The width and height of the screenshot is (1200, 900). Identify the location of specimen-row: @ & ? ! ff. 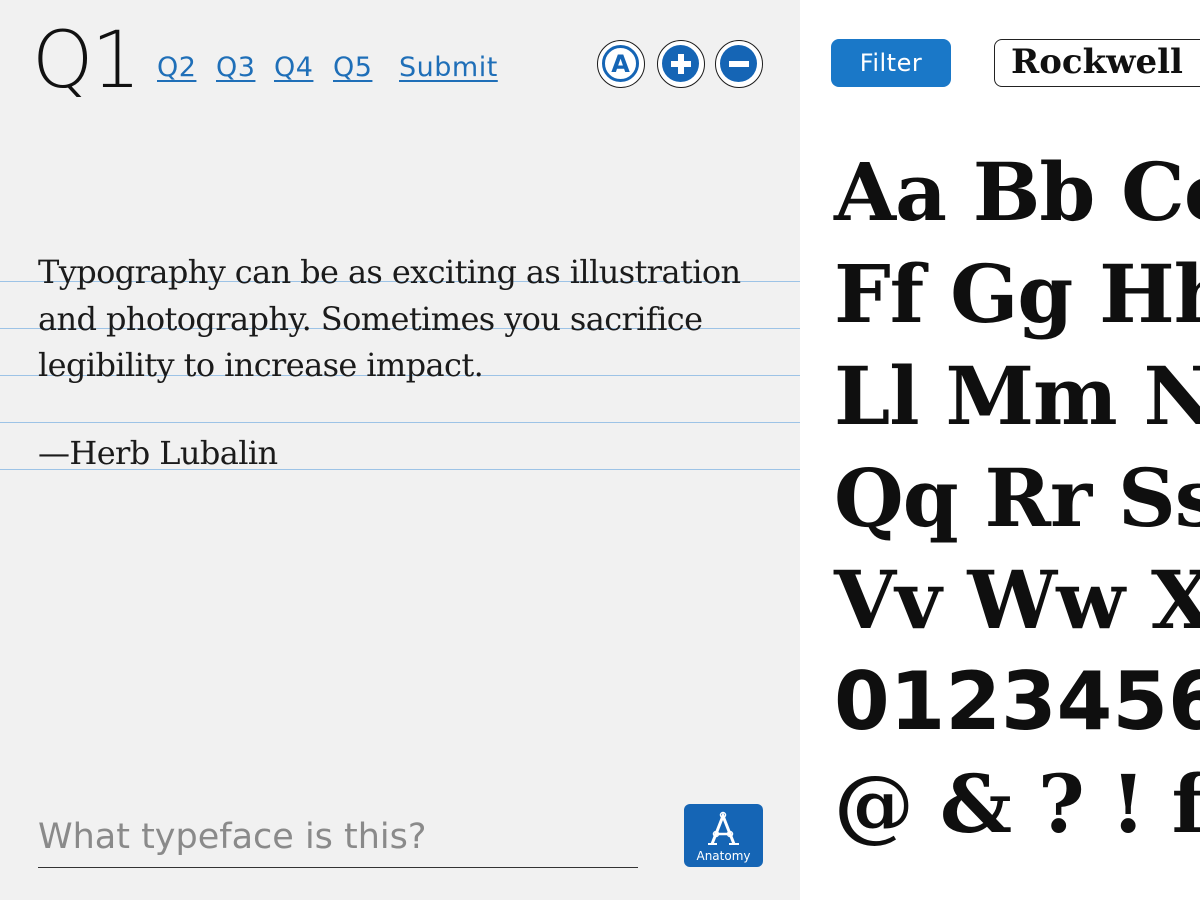
(1017, 804).